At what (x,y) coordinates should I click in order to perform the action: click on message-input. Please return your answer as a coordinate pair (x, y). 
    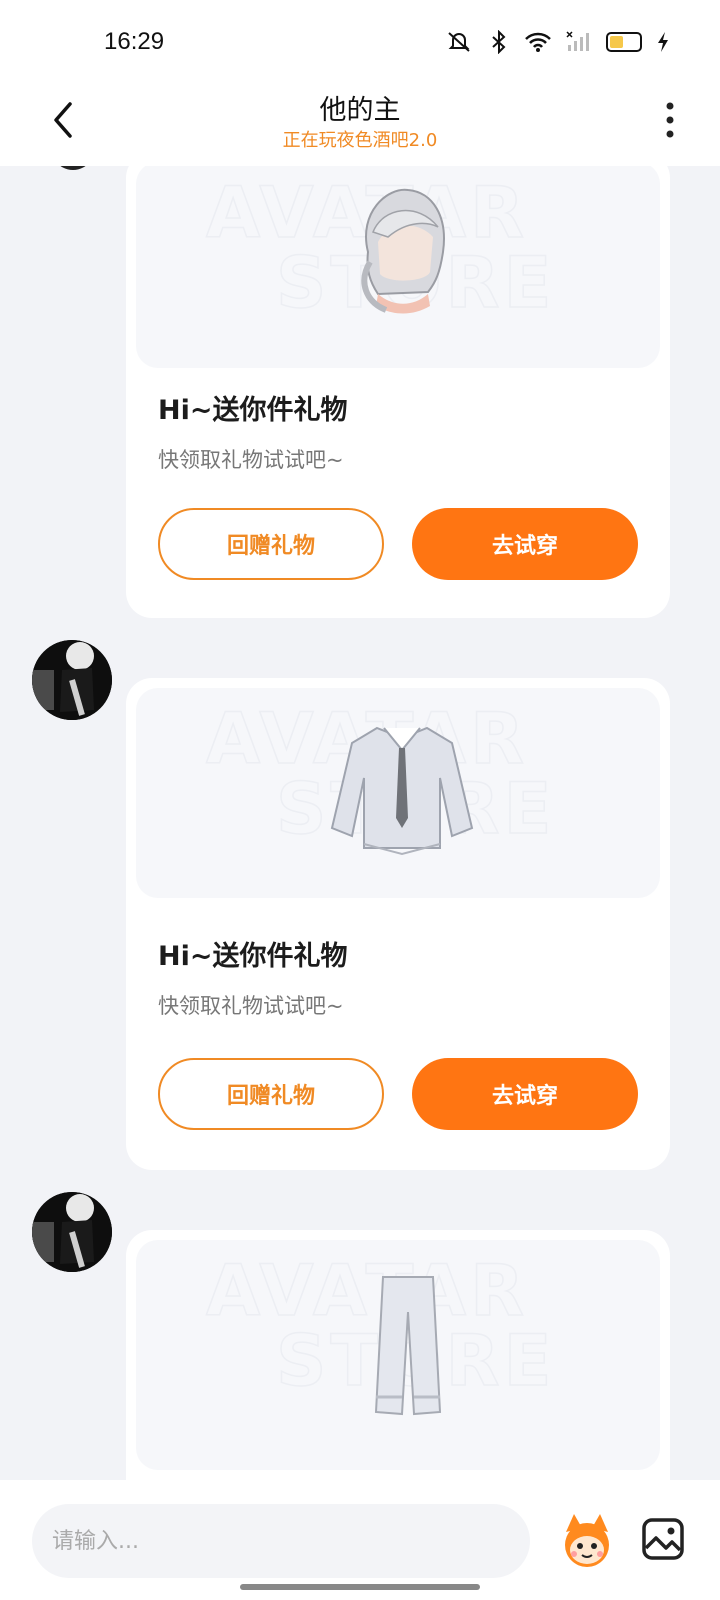
    Looking at the image, I should click on (281, 1541).